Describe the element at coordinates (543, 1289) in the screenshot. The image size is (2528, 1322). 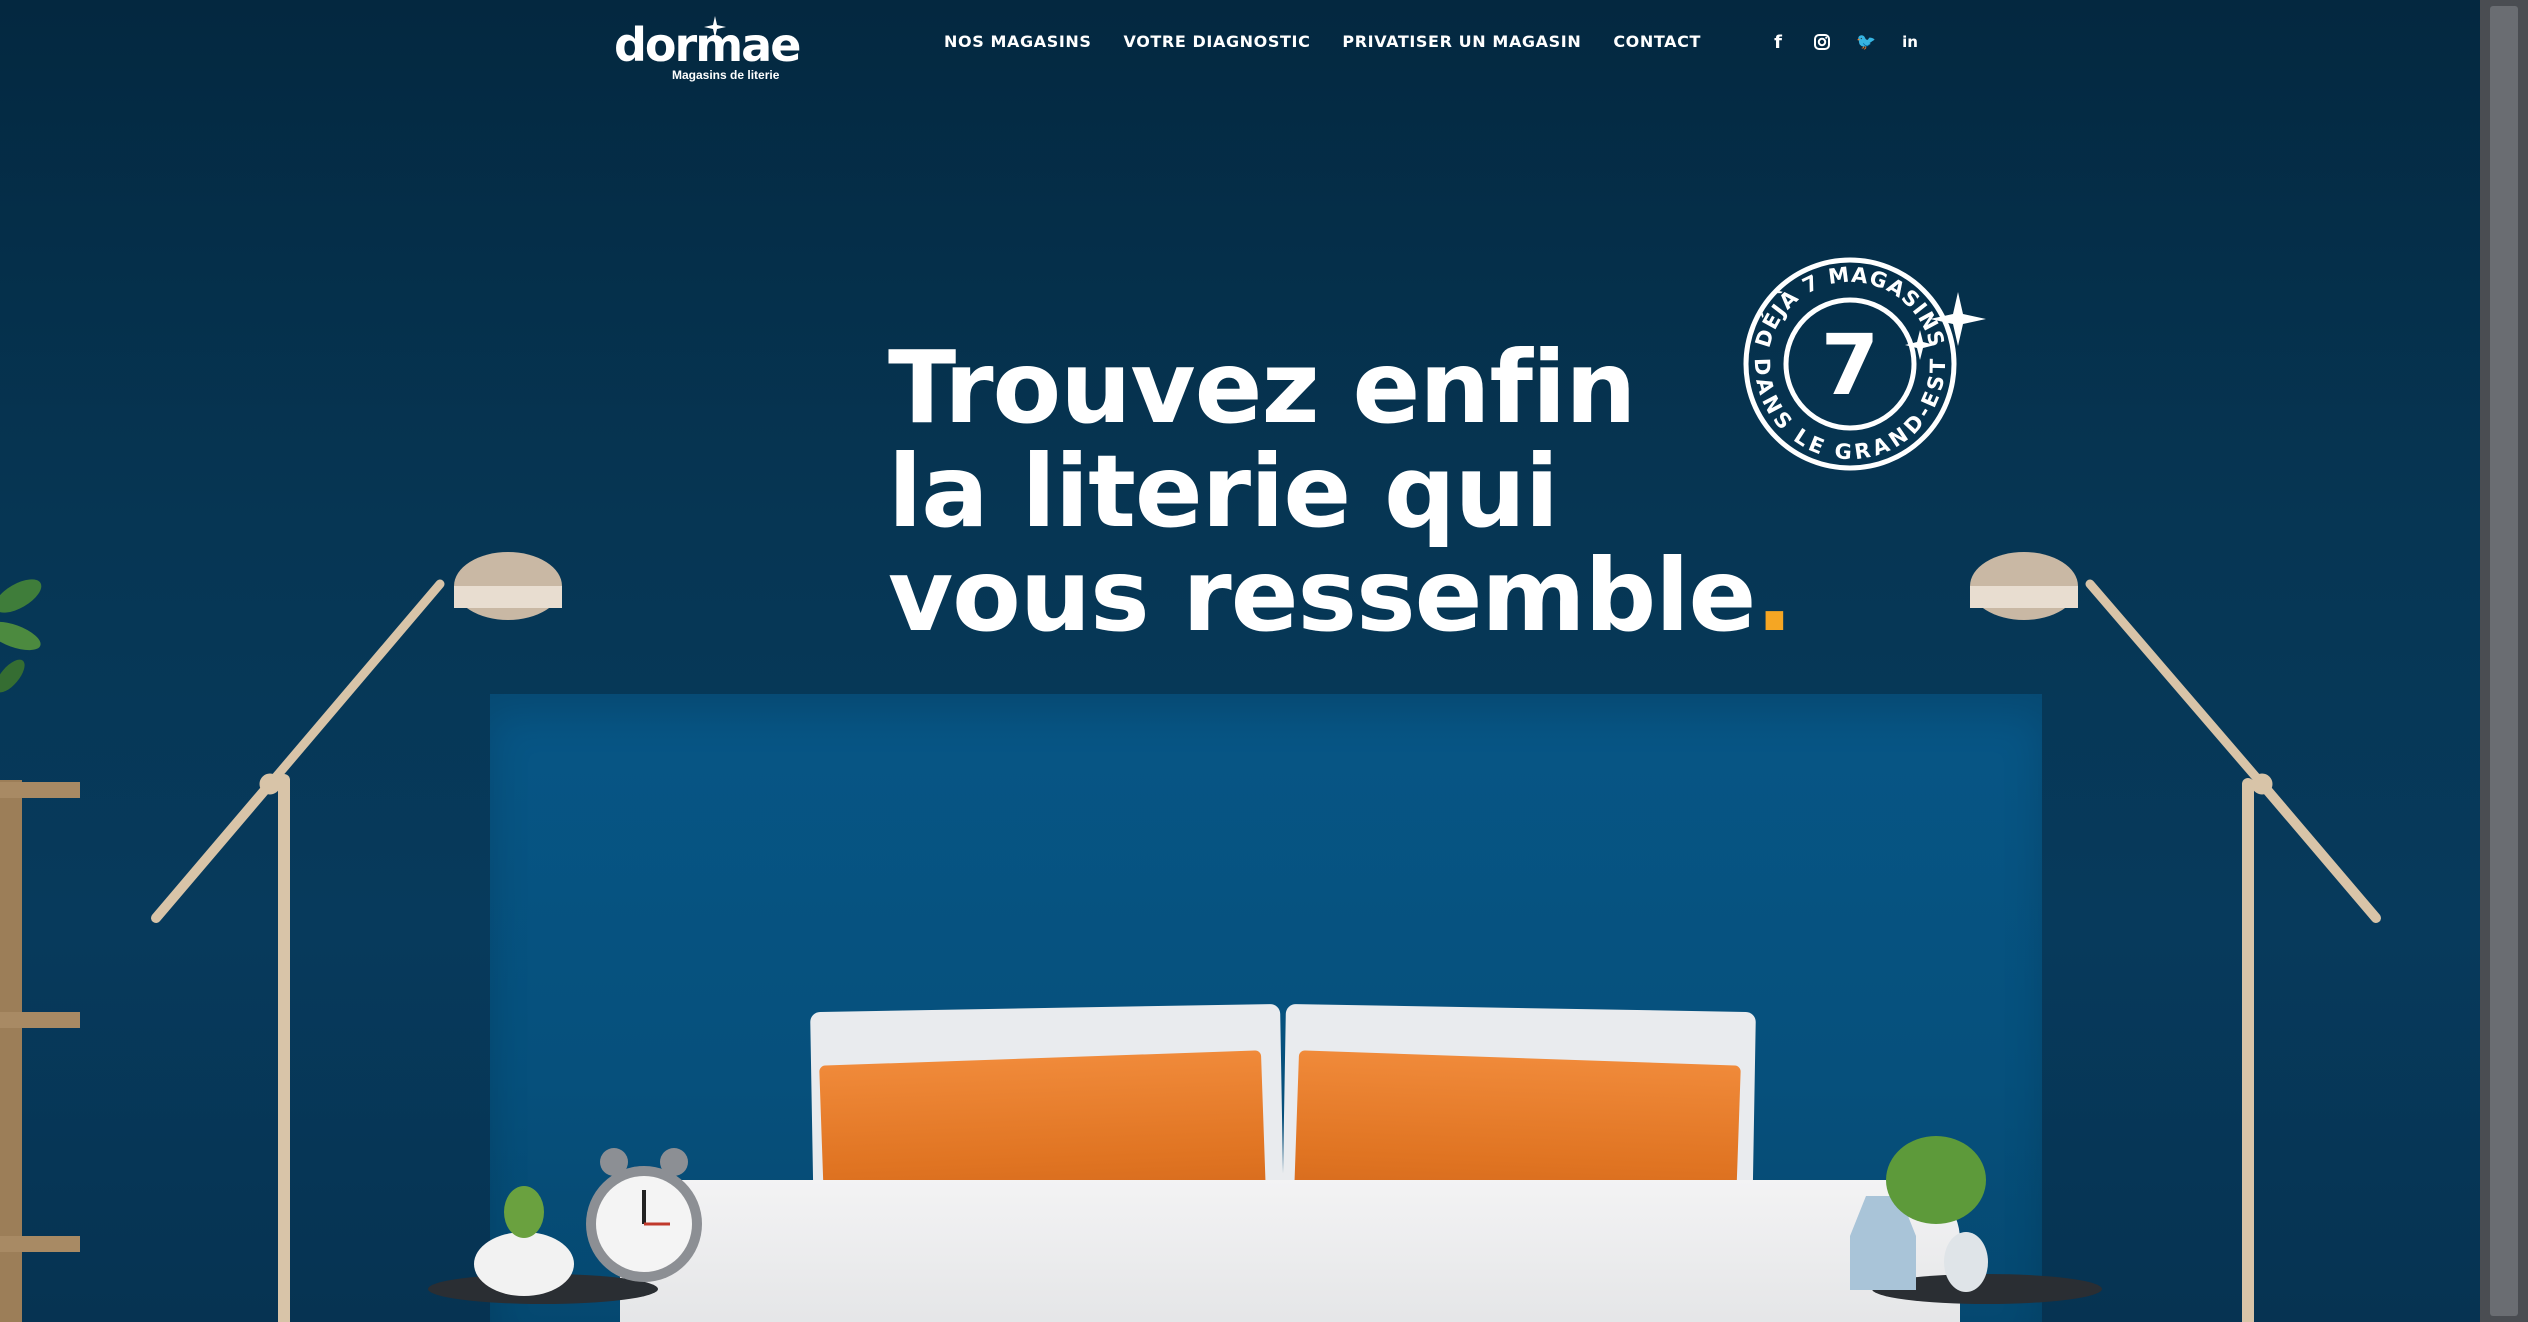
I see `nightstand-left` at that location.